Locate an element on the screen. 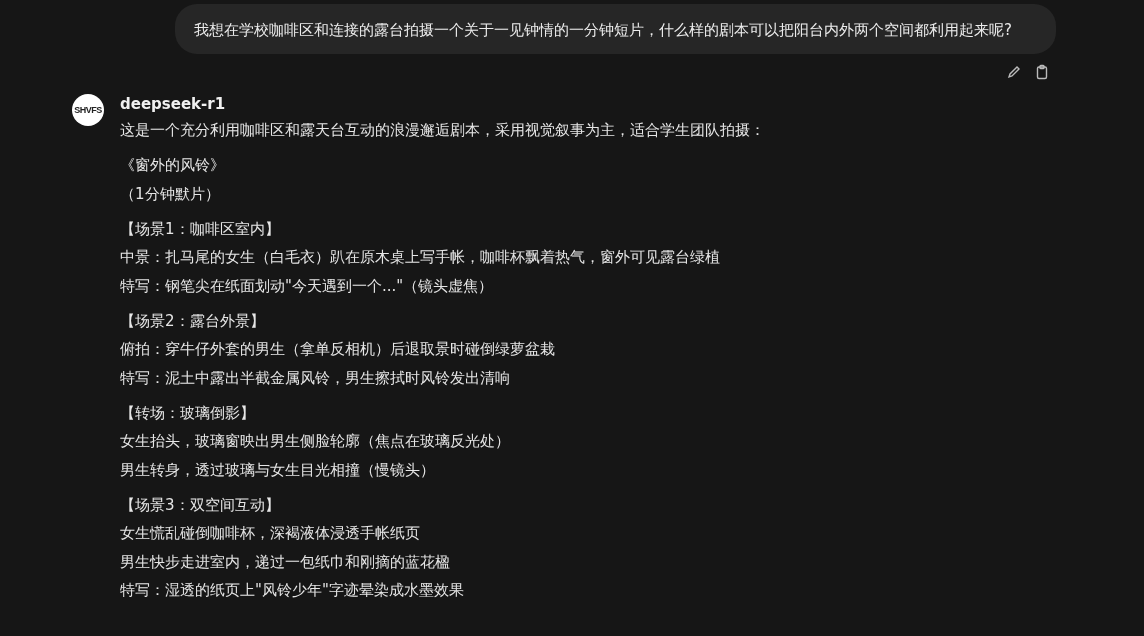  reply-line: 中景：扎马尾的女生（白毛衣）趴在原木桌上写手帐，咖啡杯飘着热气，窗外可见露台绿植 is located at coordinates (420, 257).